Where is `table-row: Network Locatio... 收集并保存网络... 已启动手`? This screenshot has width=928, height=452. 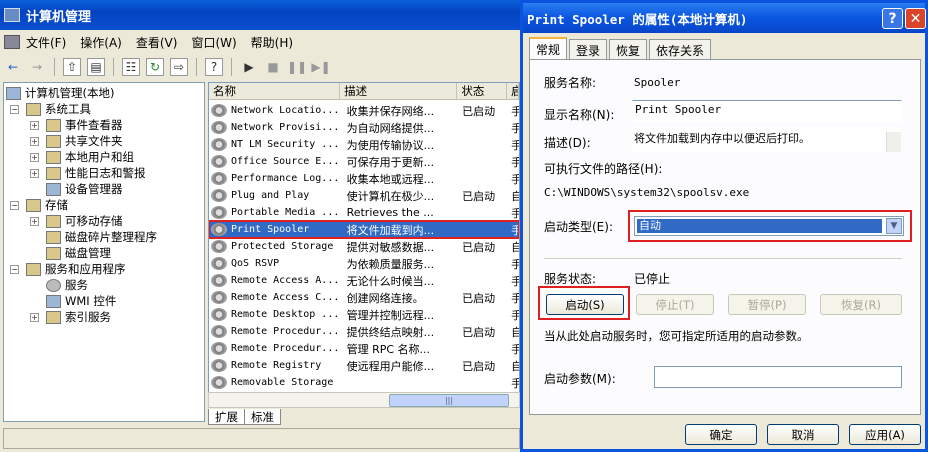 table-row: Network Locatio... 收集并保存网络... 已启动手 is located at coordinates (364, 110).